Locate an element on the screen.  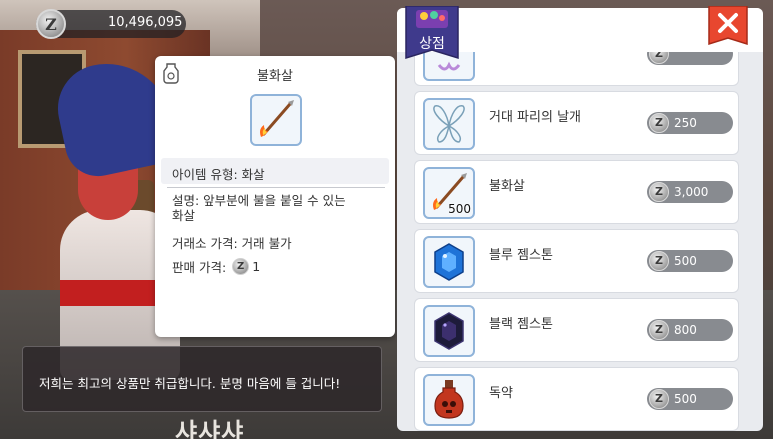
shop-item-row: Z is located at coordinates (576, 69).